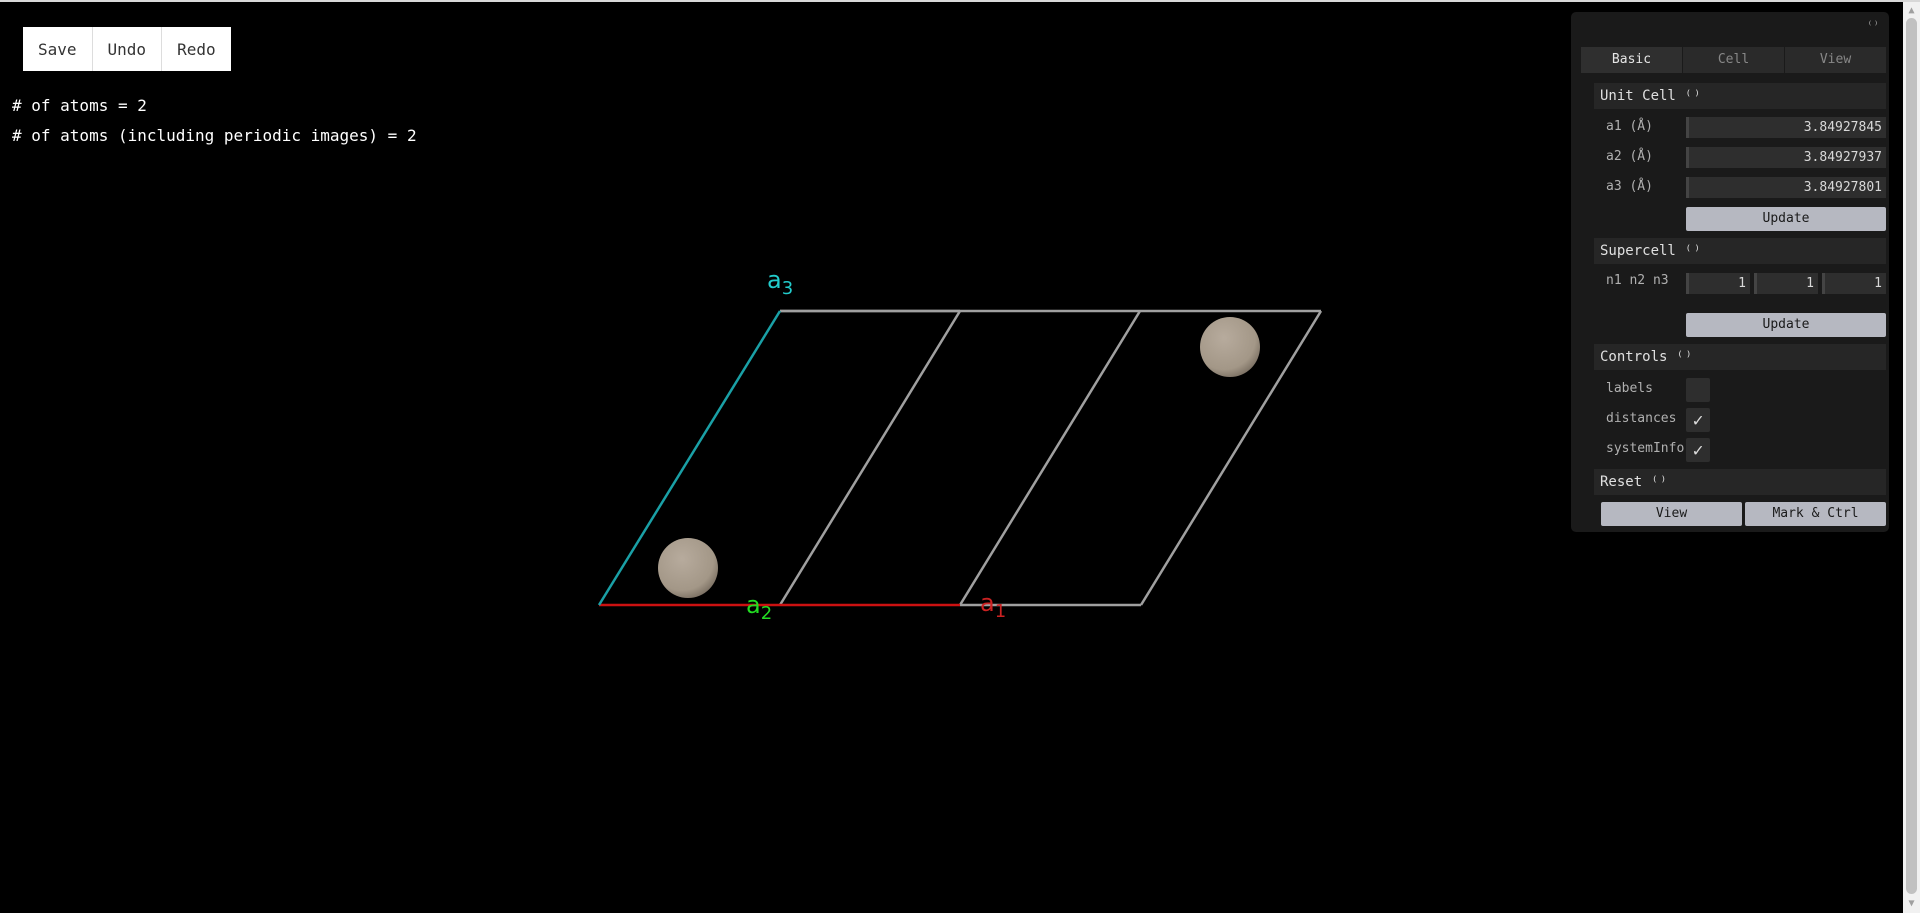 This screenshot has width=1920, height=913. Describe the element at coordinates (1631, 60) in the screenshot. I see `tab-basic: Basic` at that location.